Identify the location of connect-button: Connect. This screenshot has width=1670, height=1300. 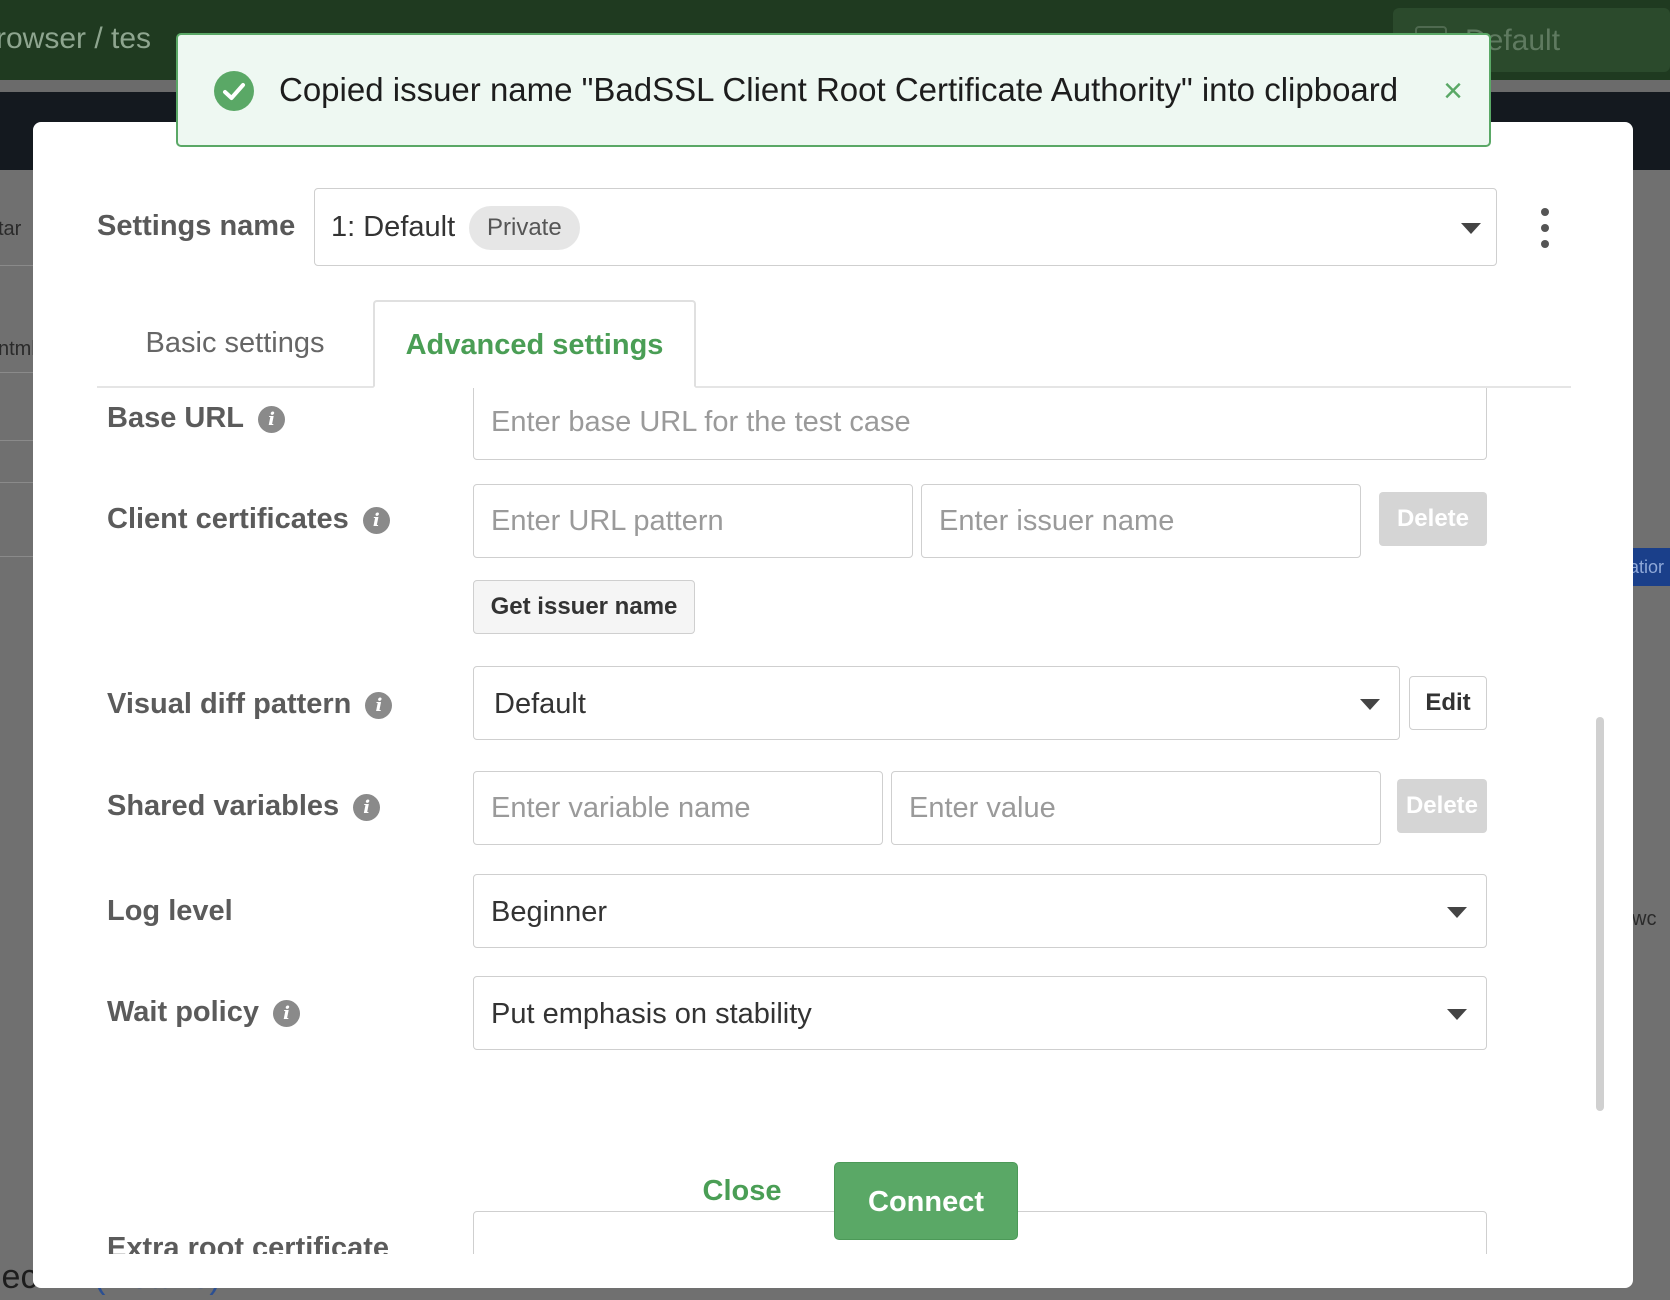
(926, 1201).